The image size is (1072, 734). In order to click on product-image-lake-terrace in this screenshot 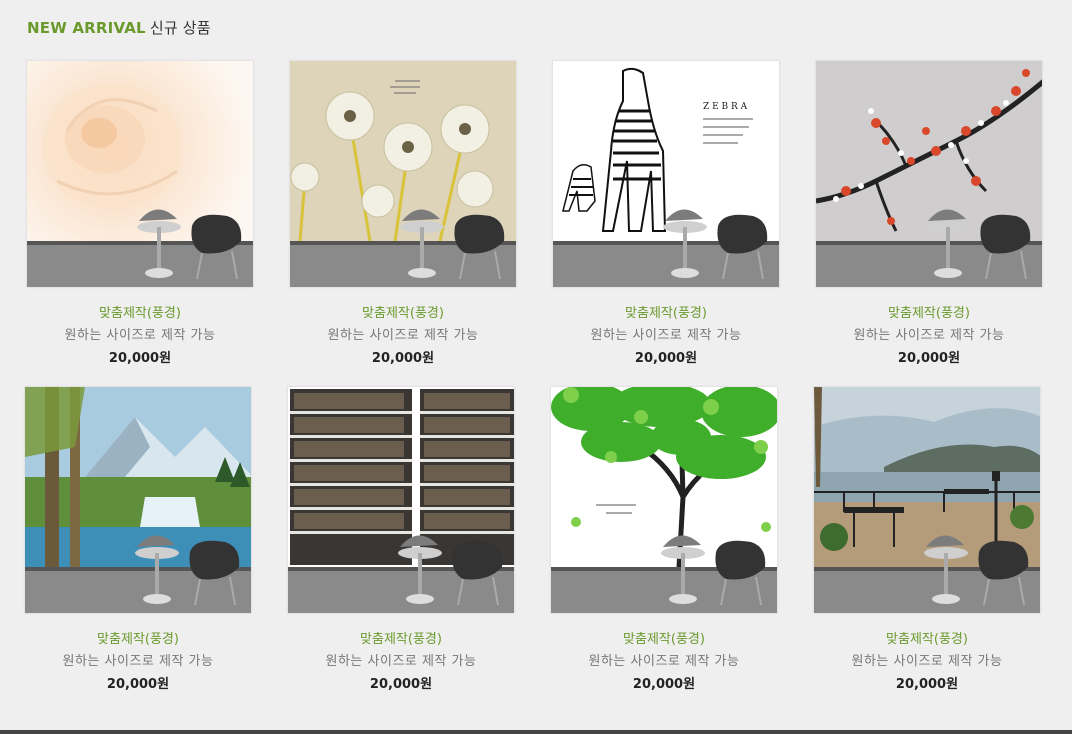, I will do `click(927, 500)`.